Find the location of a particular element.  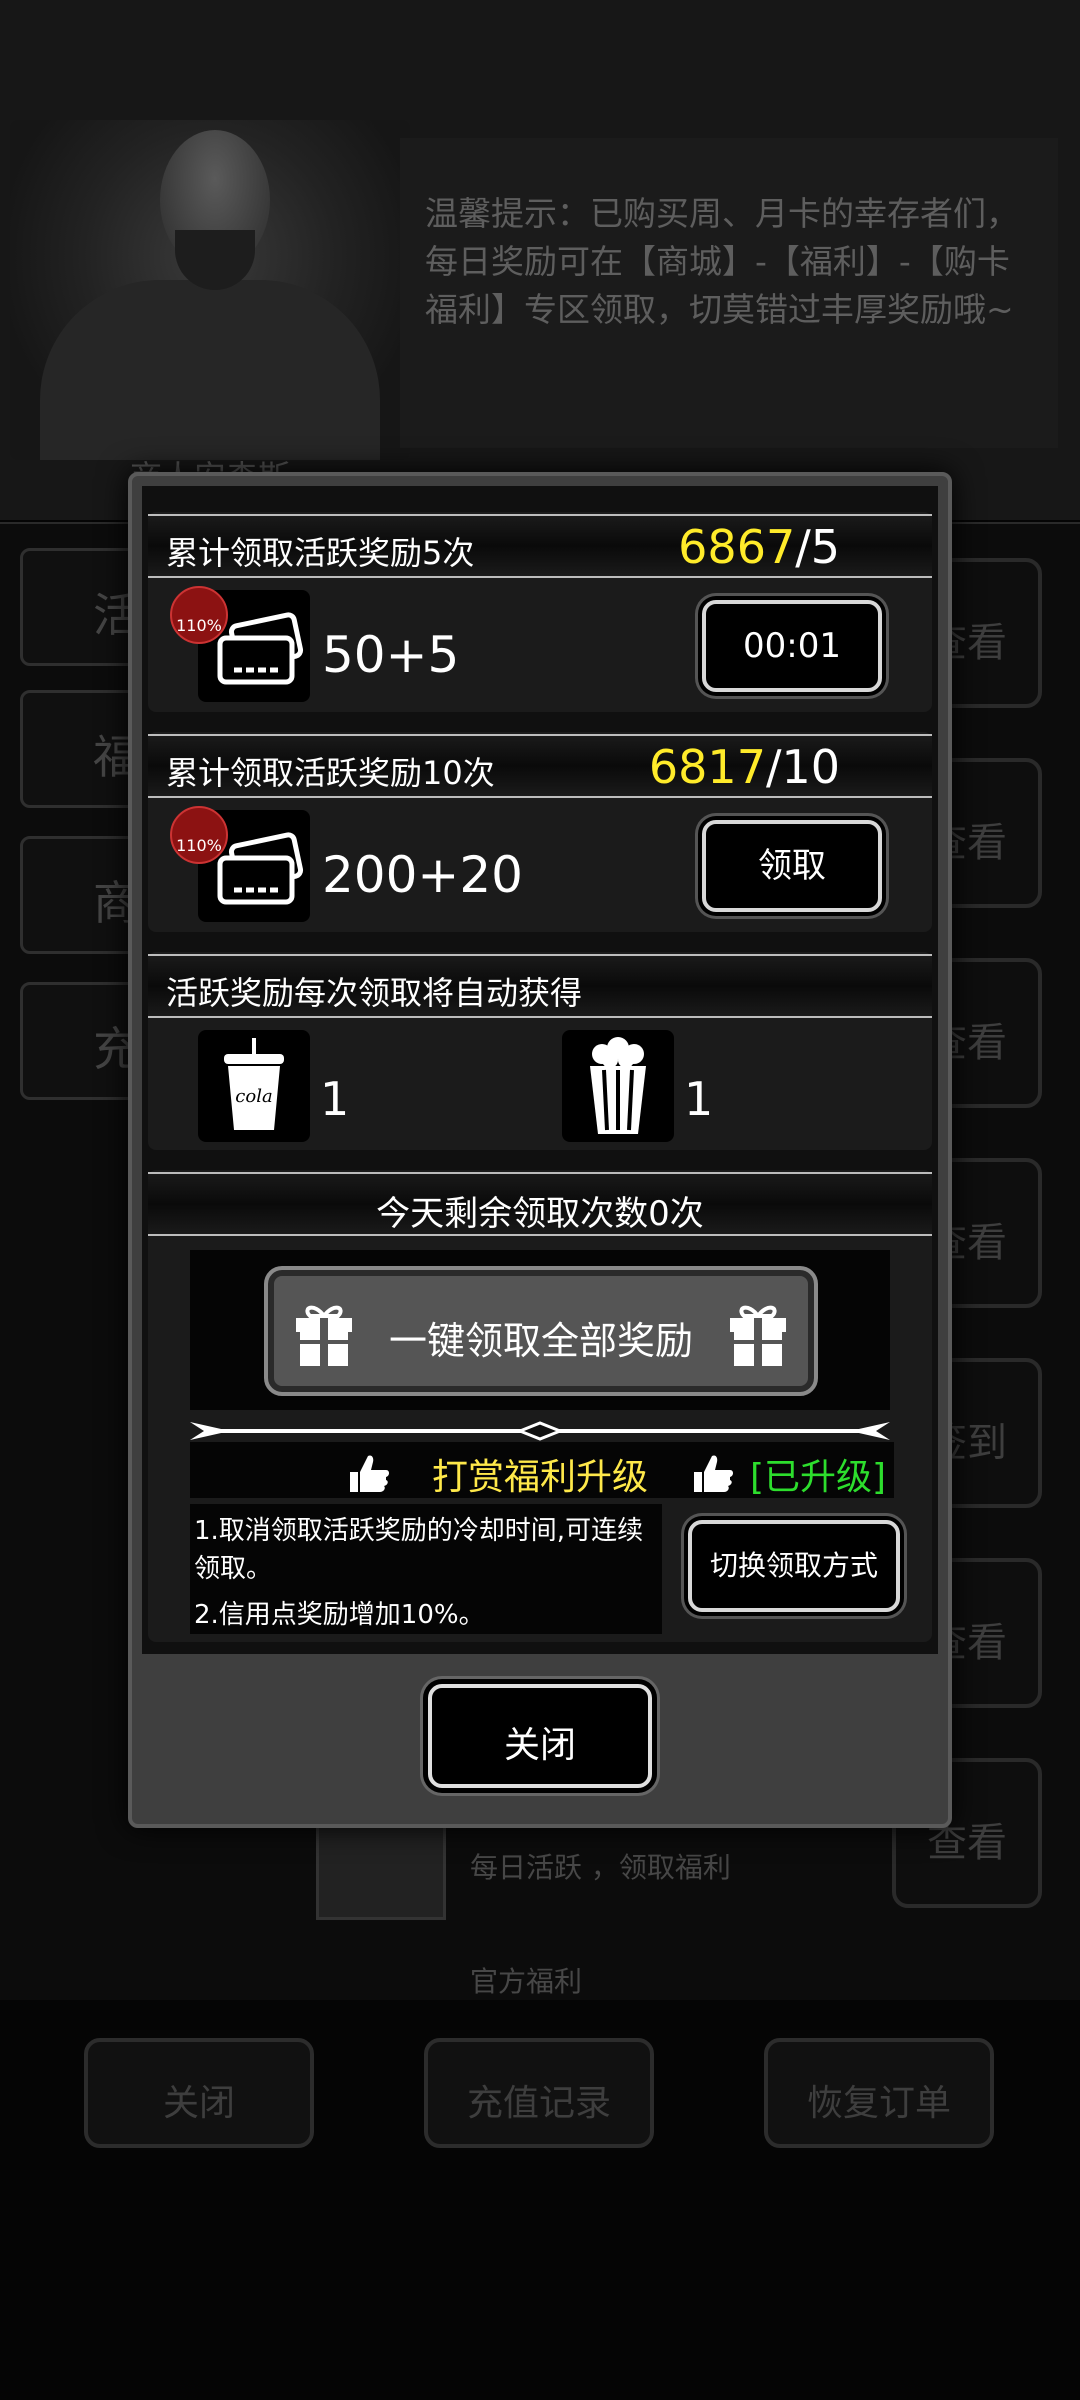

auto-reward-title: 活跃奖励每次领取将自动获得 is located at coordinates (374, 993).